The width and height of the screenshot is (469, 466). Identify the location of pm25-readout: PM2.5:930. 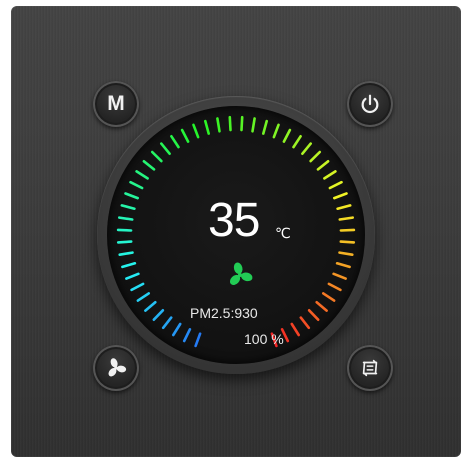
(224, 313).